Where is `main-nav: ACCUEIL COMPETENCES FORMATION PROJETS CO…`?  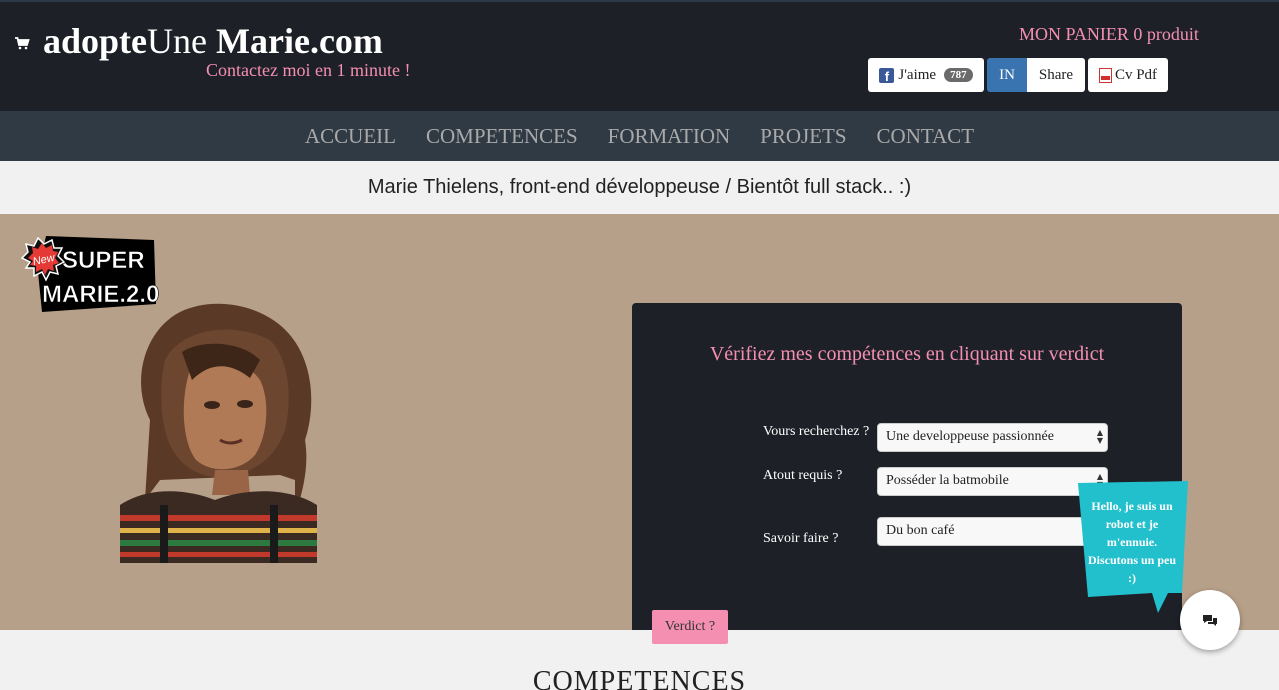 main-nav: ACCUEIL COMPETENCES FORMATION PROJETS CO… is located at coordinates (639, 136).